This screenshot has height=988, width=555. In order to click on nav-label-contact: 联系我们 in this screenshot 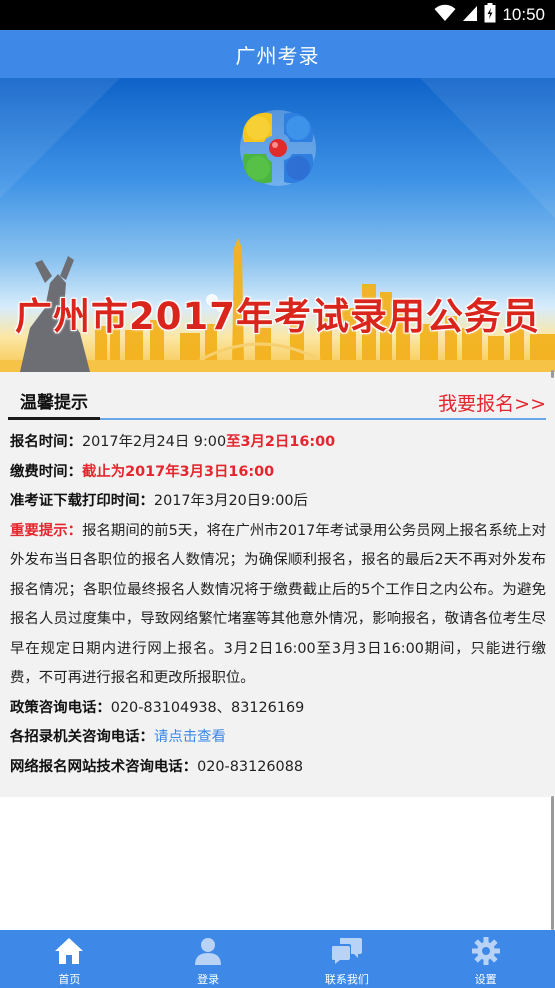, I will do `click(346, 979)`.